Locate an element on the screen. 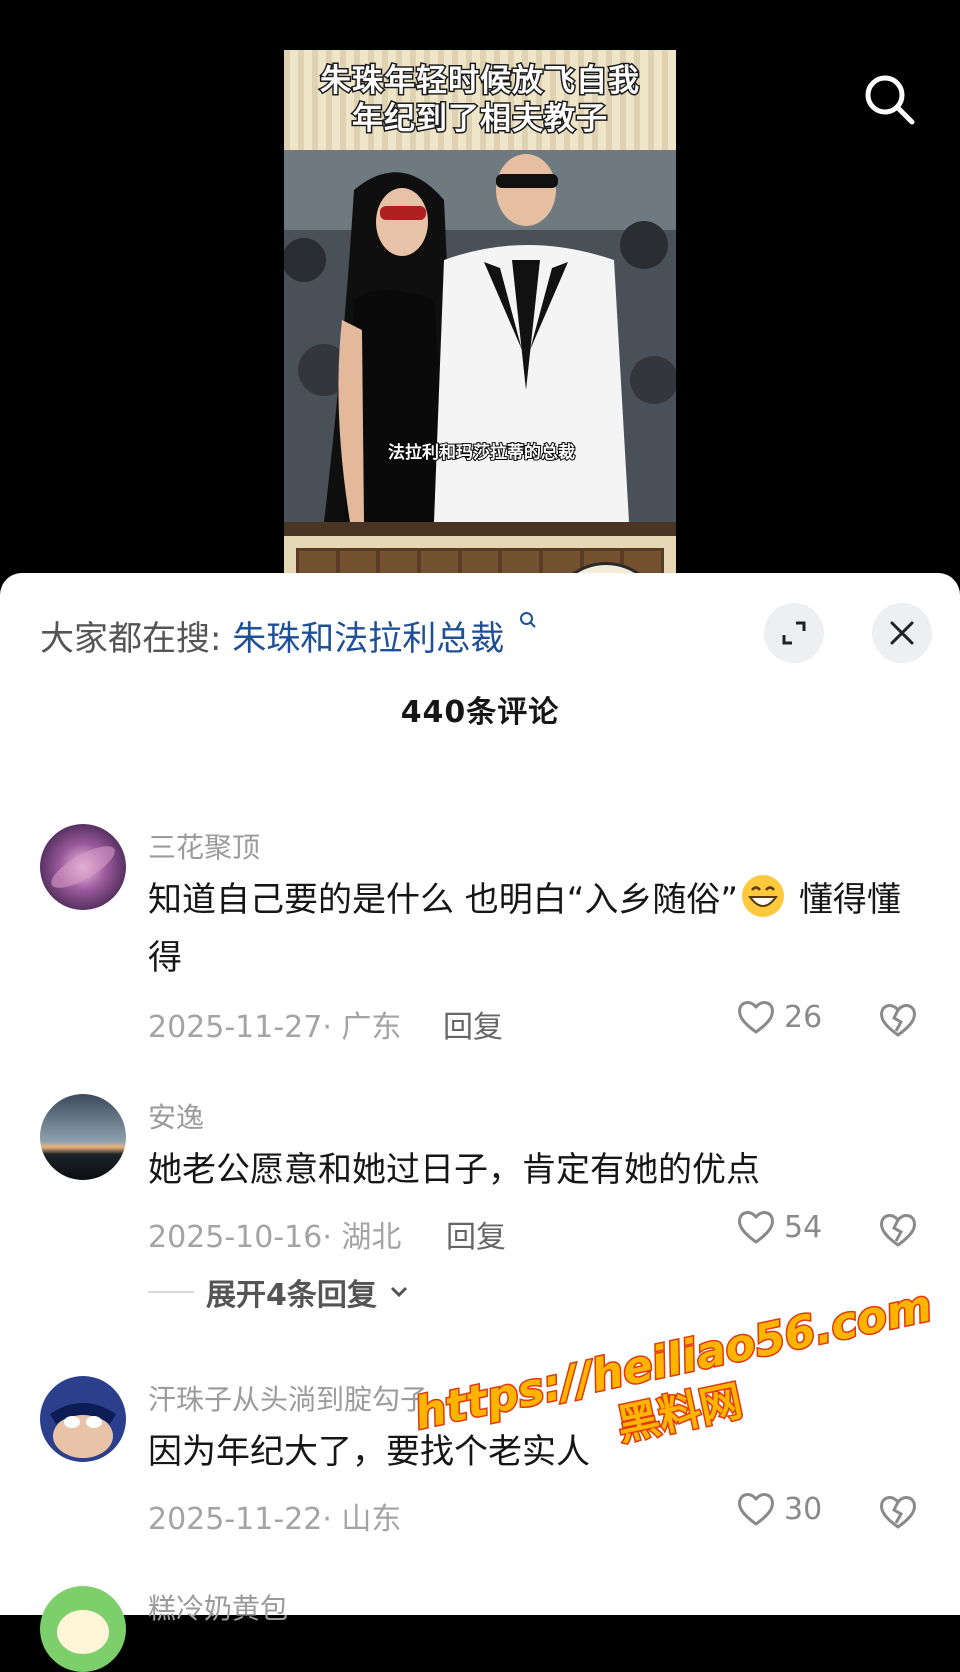 The width and height of the screenshot is (960, 1672). username: 安逸 is located at coordinates (176, 1116).